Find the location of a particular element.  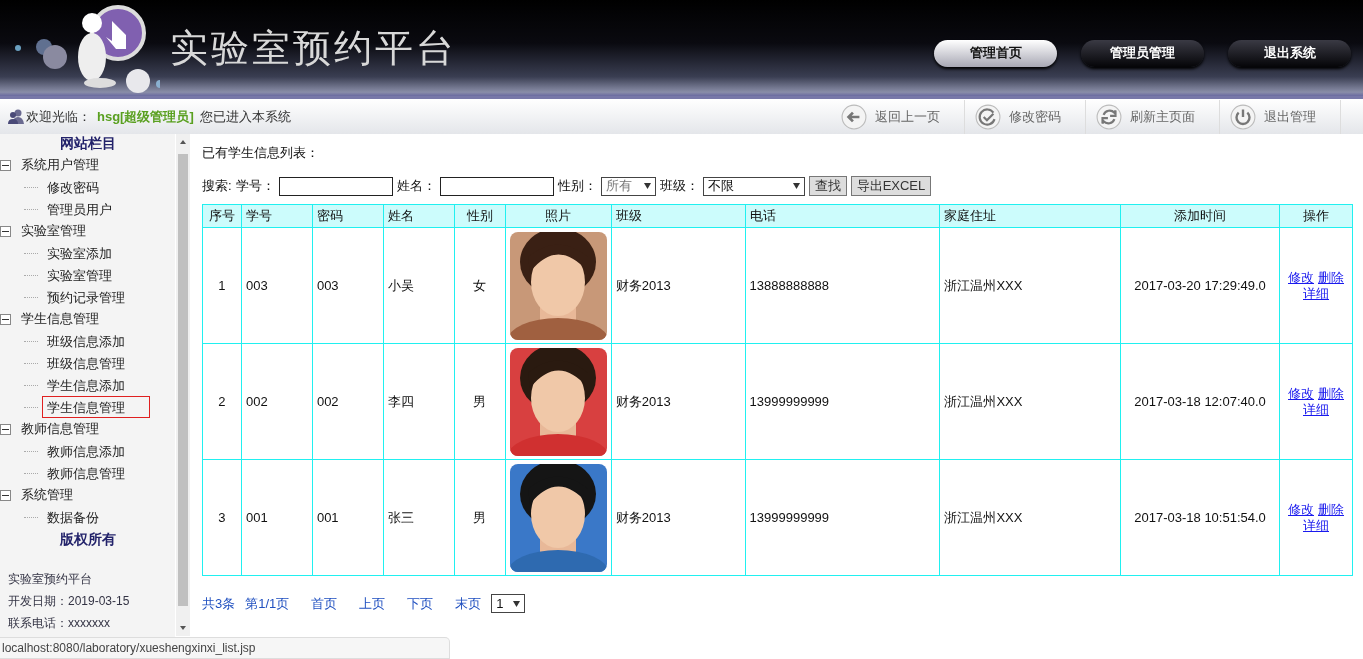

table-cell: 李四 is located at coordinates (419, 401).